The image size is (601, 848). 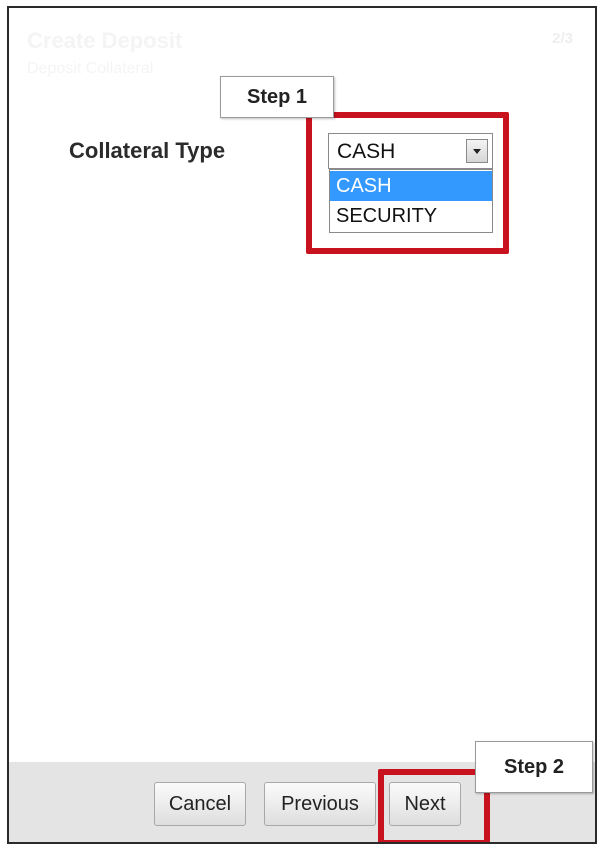 What do you see at coordinates (105, 40) in the screenshot?
I see `form-title: Create Deposit` at bounding box center [105, 40].